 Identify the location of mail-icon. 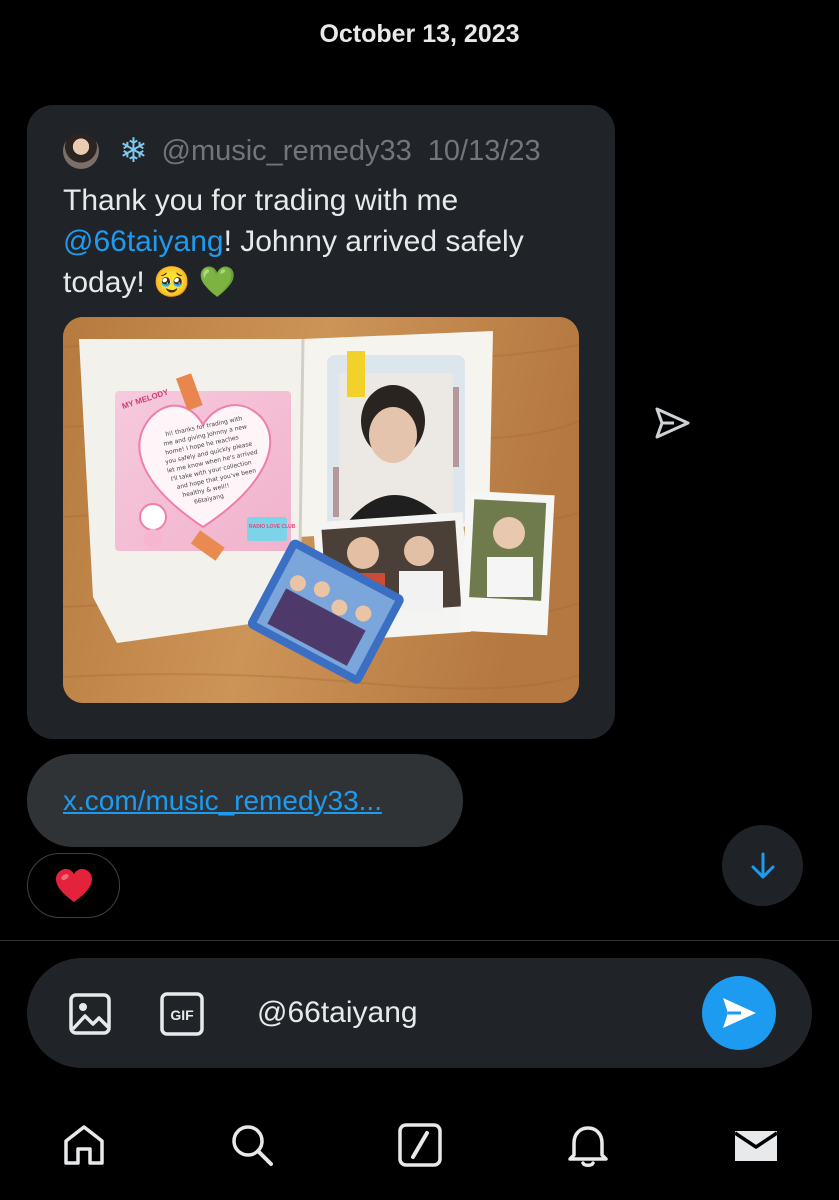
(756, 1145).